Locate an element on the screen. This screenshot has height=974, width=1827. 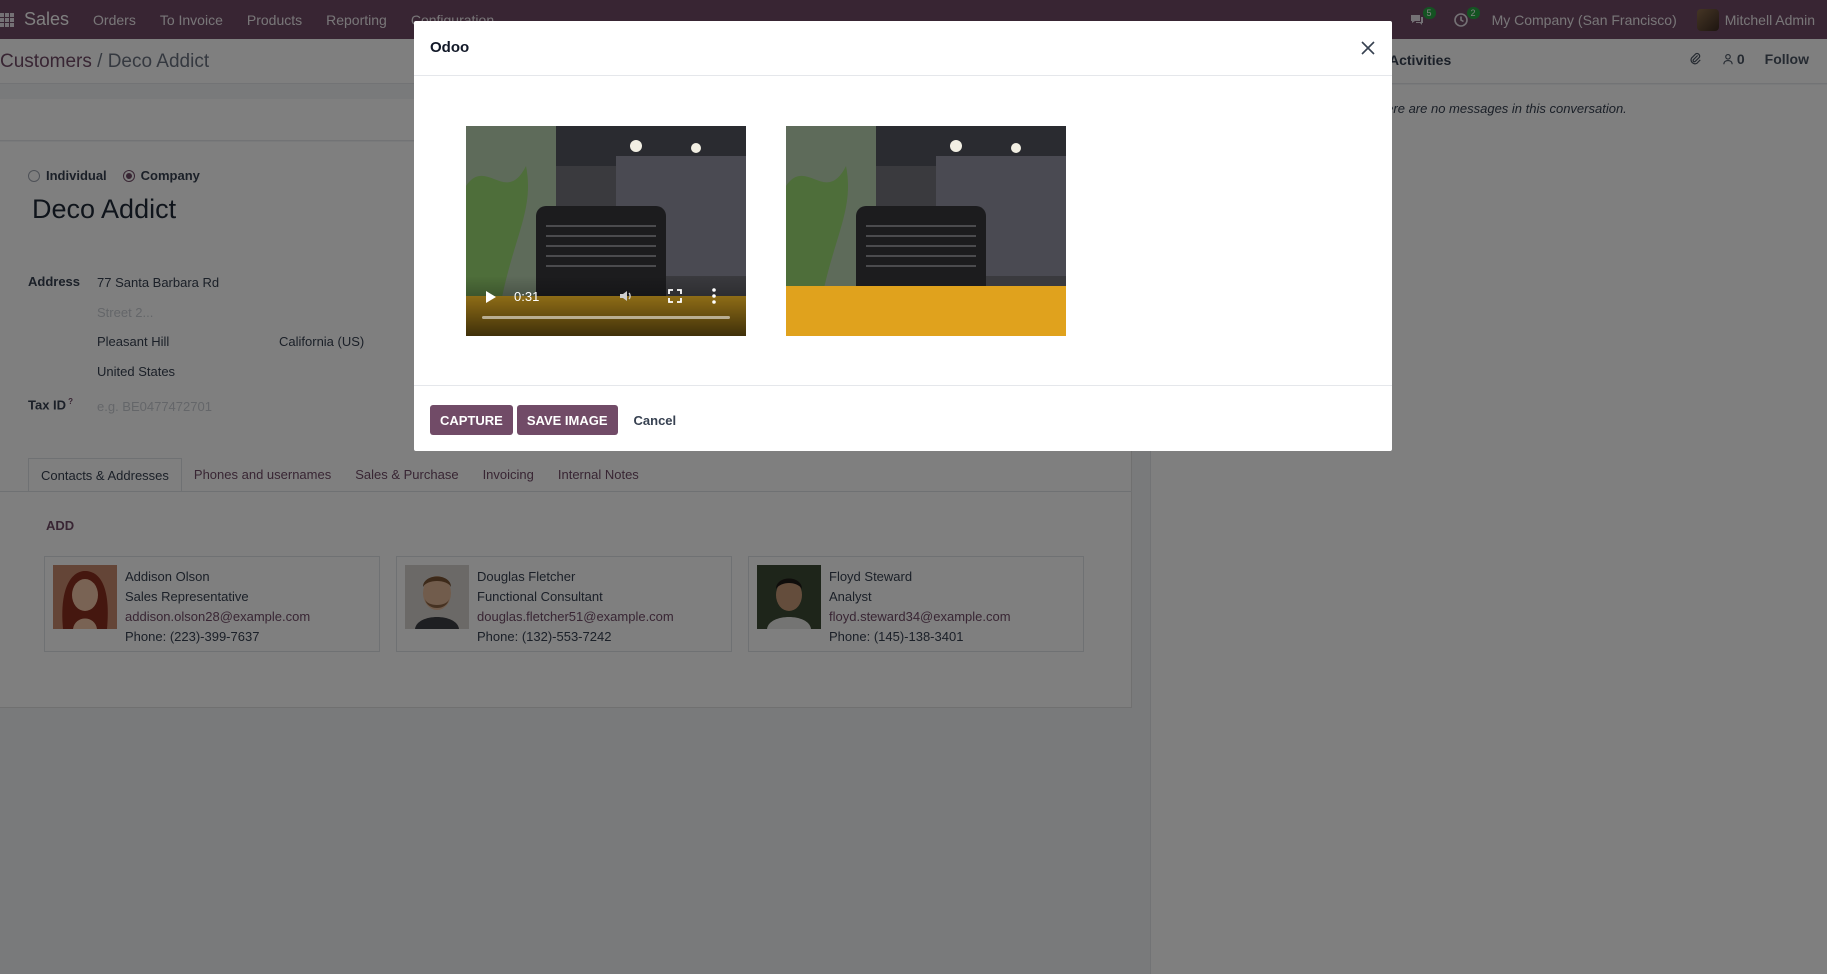
captured-image is located at coordinates (926, 231).